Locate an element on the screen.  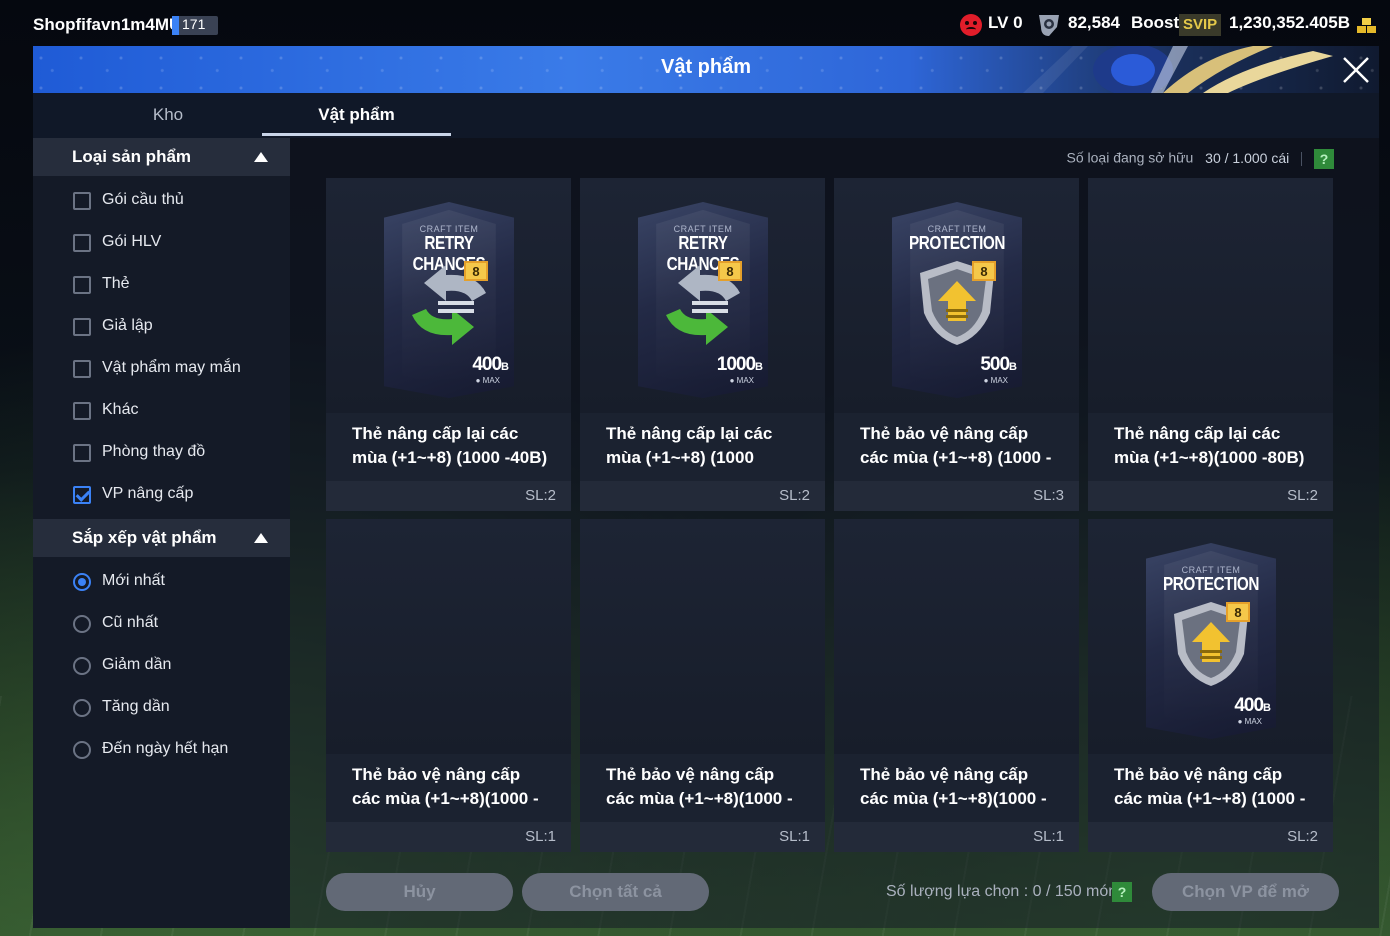
sort-header: Sắp xếp vật phẩm is located at coordinates (161, 538).